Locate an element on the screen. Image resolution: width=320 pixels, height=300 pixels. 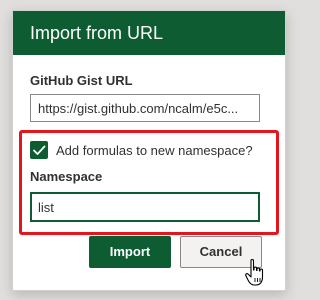
namespace-checkbox-label: Add formulas to new namespace? is located at coordinates (154, 150).